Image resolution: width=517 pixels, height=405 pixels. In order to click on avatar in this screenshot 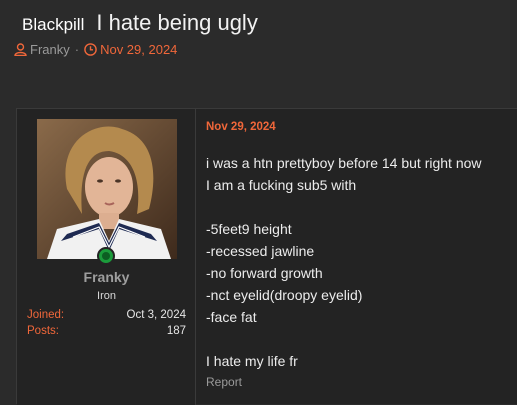, I will do `click(107, 189)`.